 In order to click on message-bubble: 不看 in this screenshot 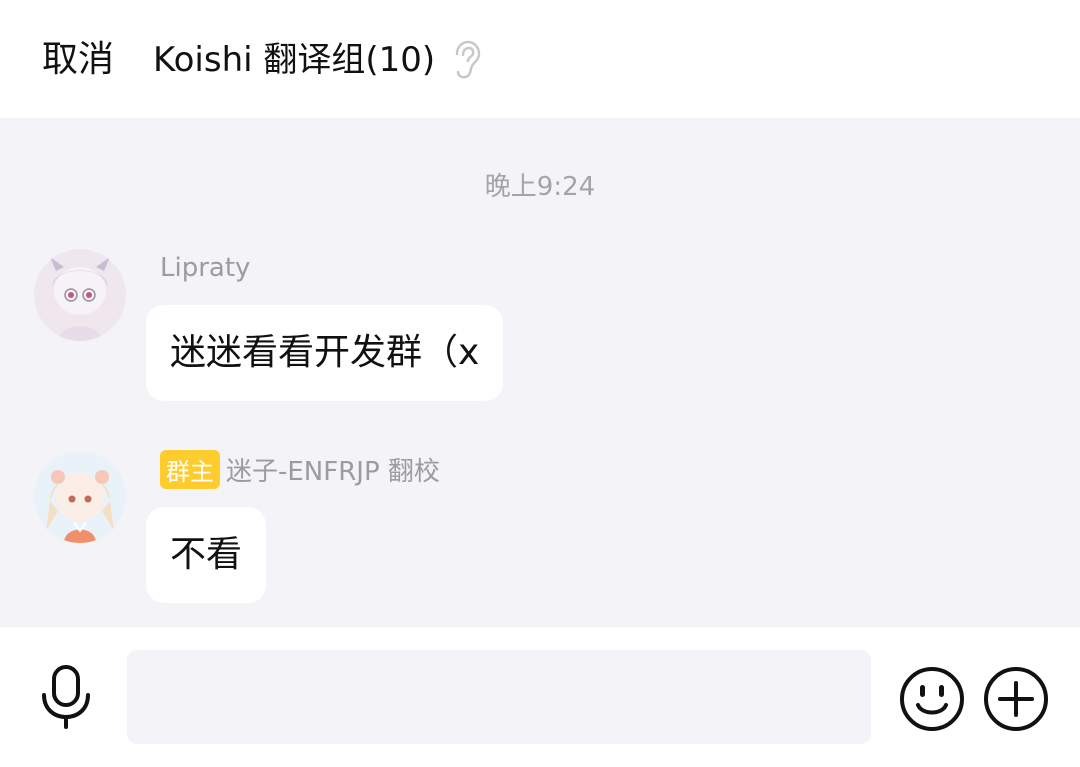, I will do `click(206, 555)`.